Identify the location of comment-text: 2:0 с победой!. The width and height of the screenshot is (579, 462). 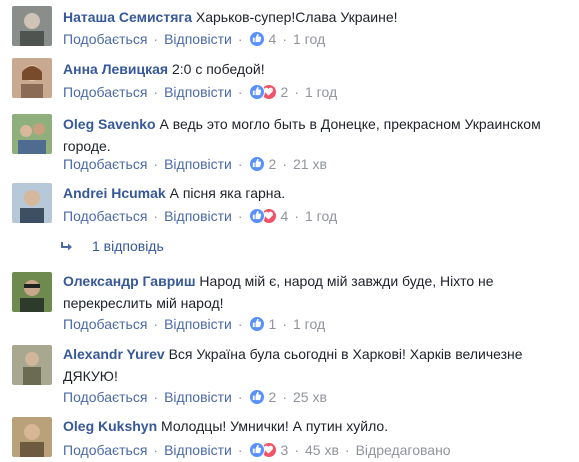
(218, 69).